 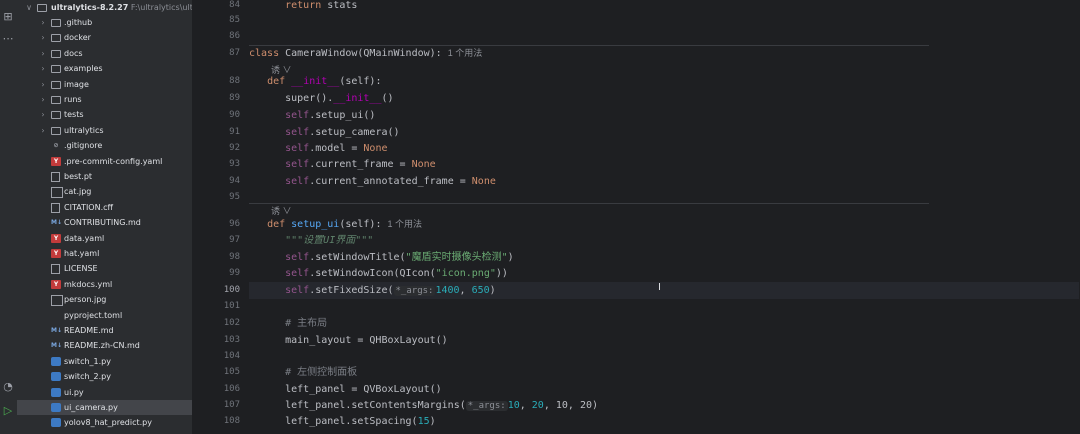 I want to click on tree-file: Ydata.yaml, so click(x=104, y=238).